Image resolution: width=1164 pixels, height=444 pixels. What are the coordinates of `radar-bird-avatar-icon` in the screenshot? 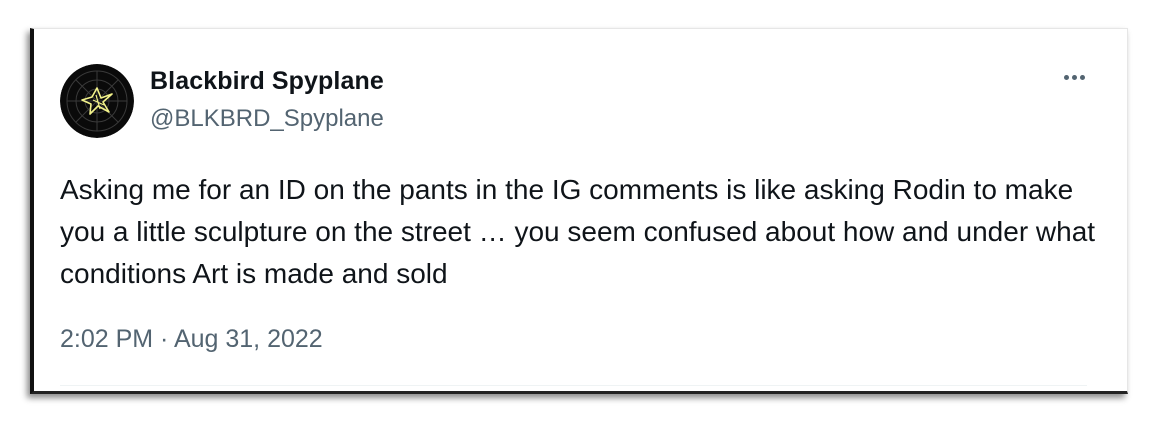 It's located at (97, 101).